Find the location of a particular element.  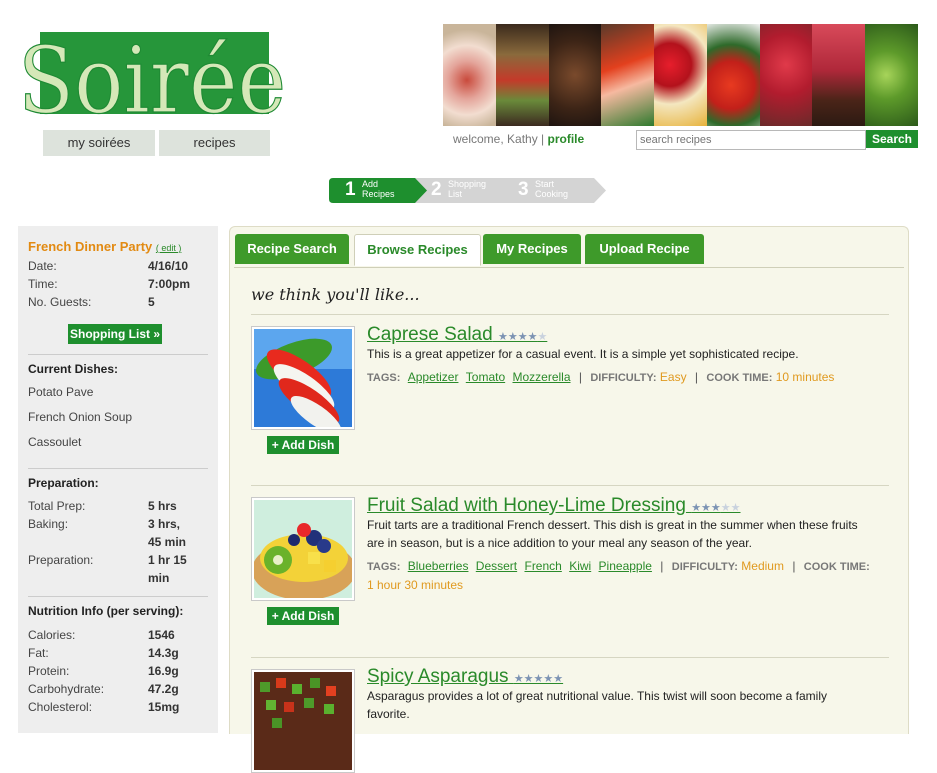

profile-link: profile is located at coordinates (566, 139).